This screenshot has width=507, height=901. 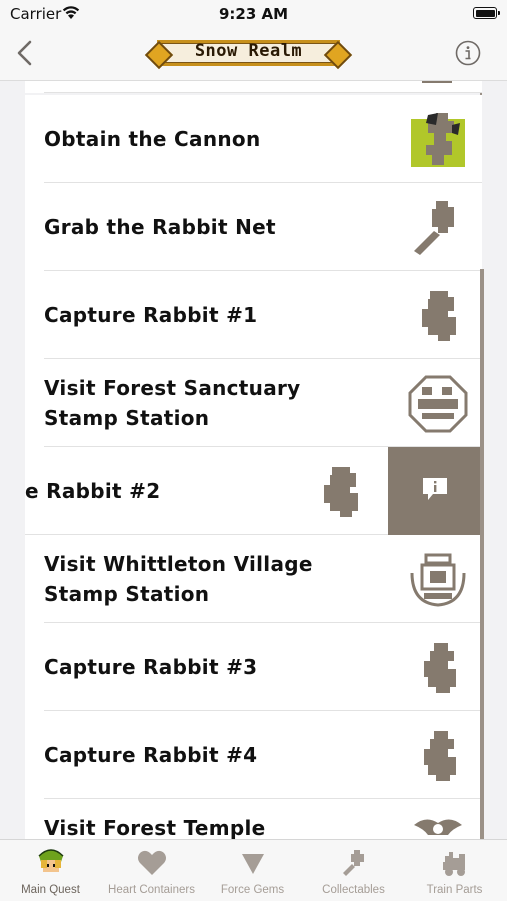 I want to click on title-banner: Snow Realm, so click(x=248, y=53).